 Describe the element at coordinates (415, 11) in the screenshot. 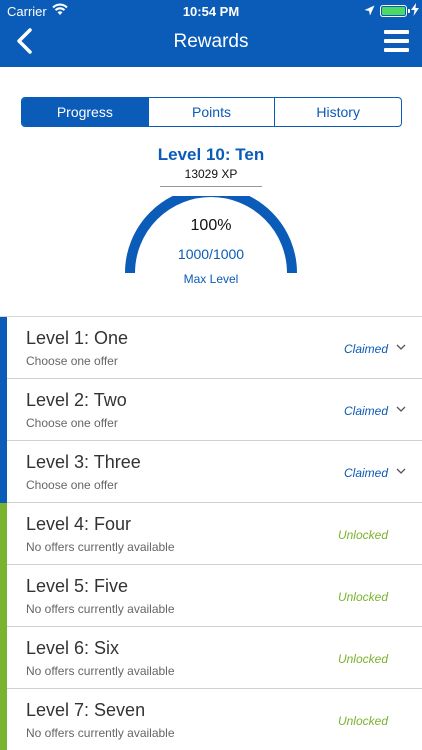

I see `charging-bolt-icon` at that location.